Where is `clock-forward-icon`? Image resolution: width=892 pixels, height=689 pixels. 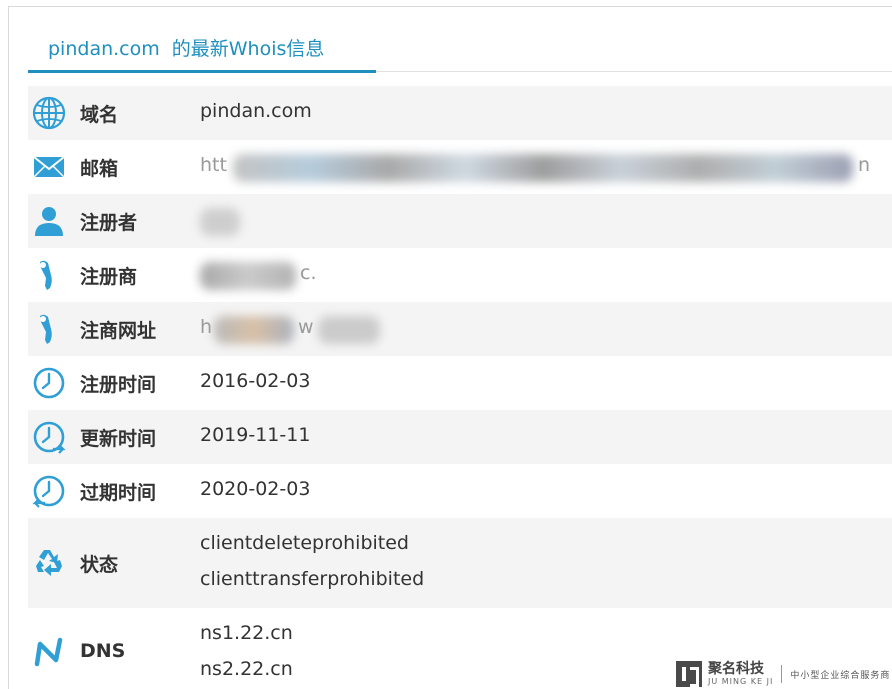 clock-forward-icon is located at coordinates (49, 437).